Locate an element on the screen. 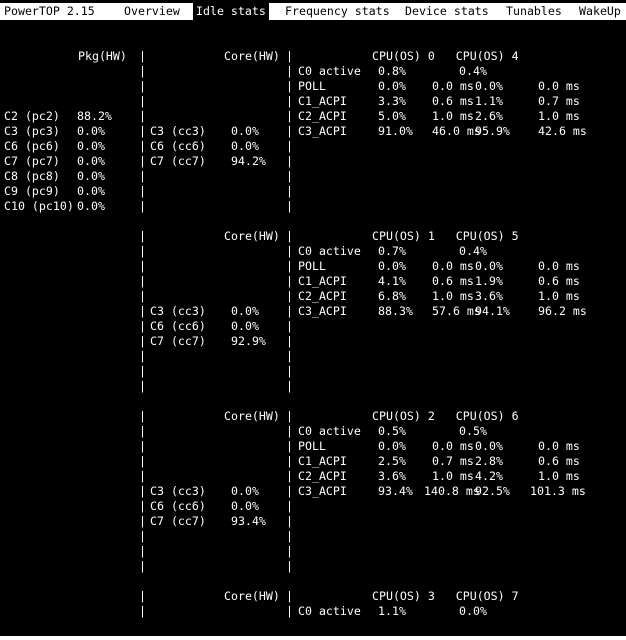 This screenshot has height=640, width=626. core-cstate-value: 94.2% is located at coordinates (248, 161).